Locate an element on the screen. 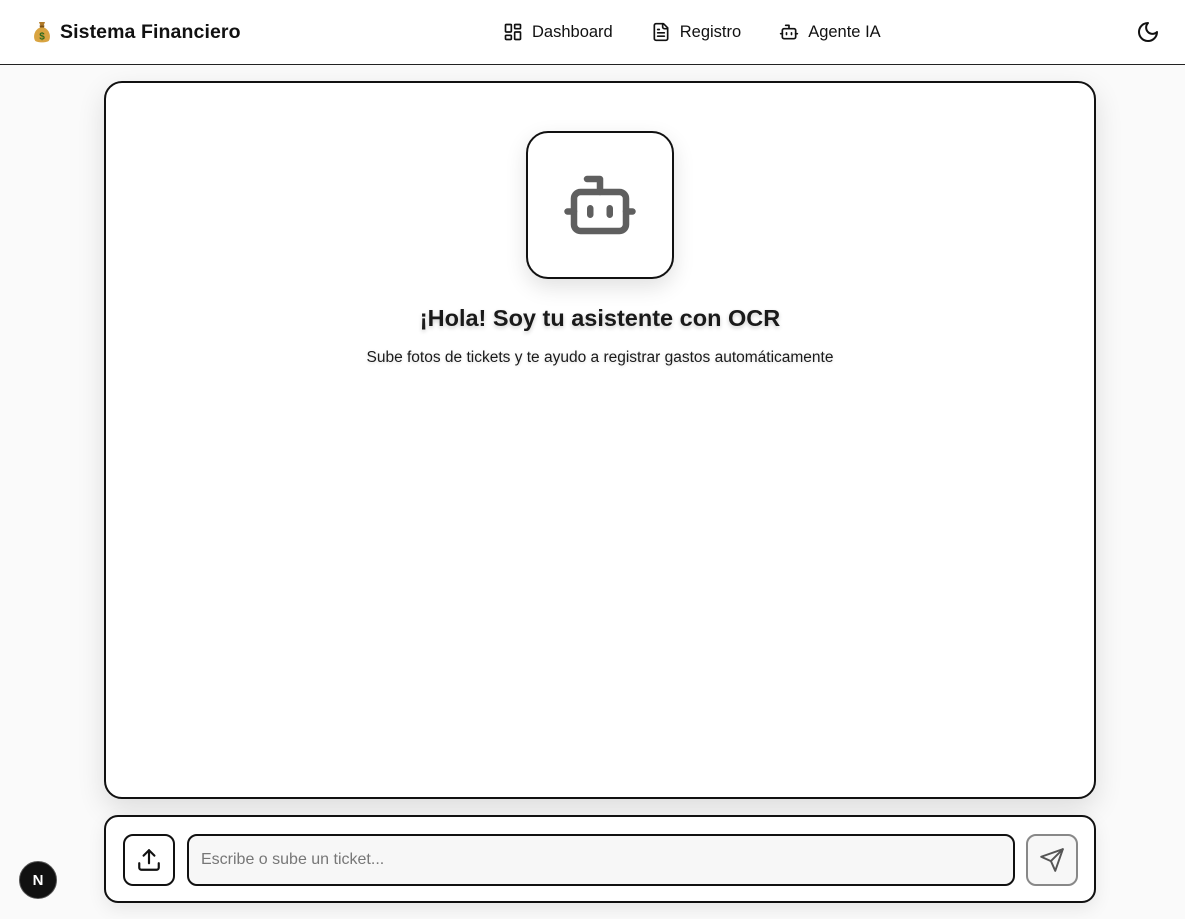 The width and height of the screenshot is (1185, 919). welcome-title: ¡Hola! Soy tu asistente con OCR is located at coordinates (600, 318).